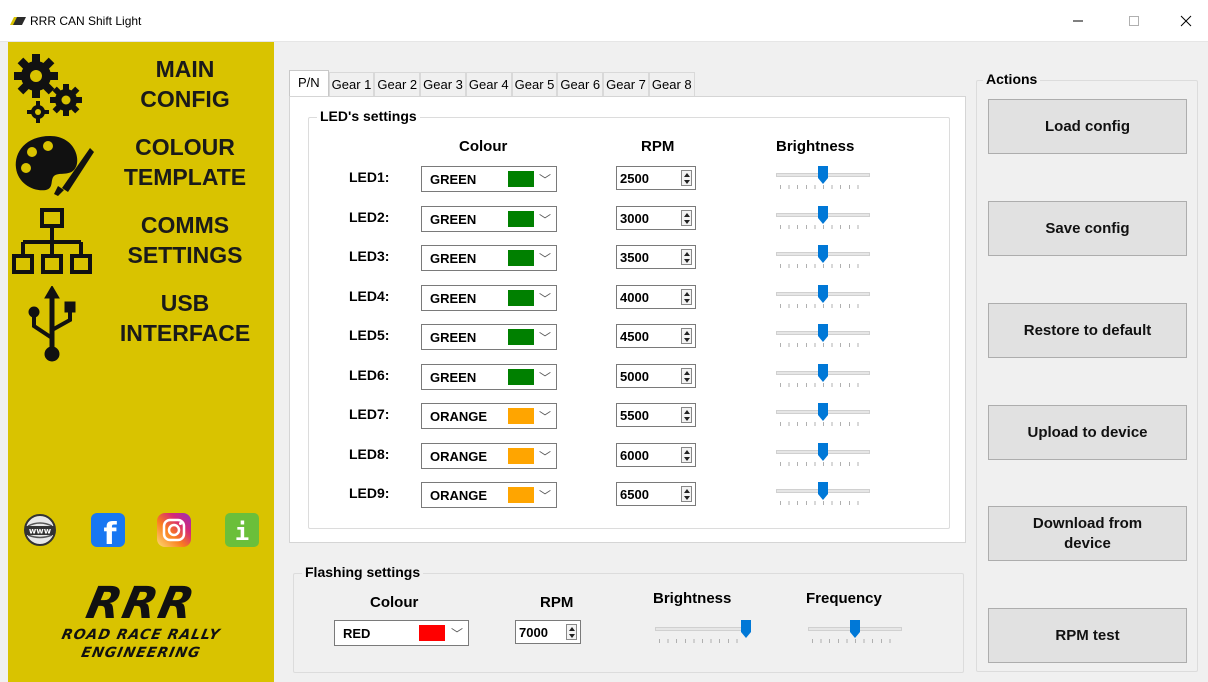 The width and height of the screenshot is (1208, 682). I want to click on upload-to-device-button: Upload to device, so click(1087, 432).